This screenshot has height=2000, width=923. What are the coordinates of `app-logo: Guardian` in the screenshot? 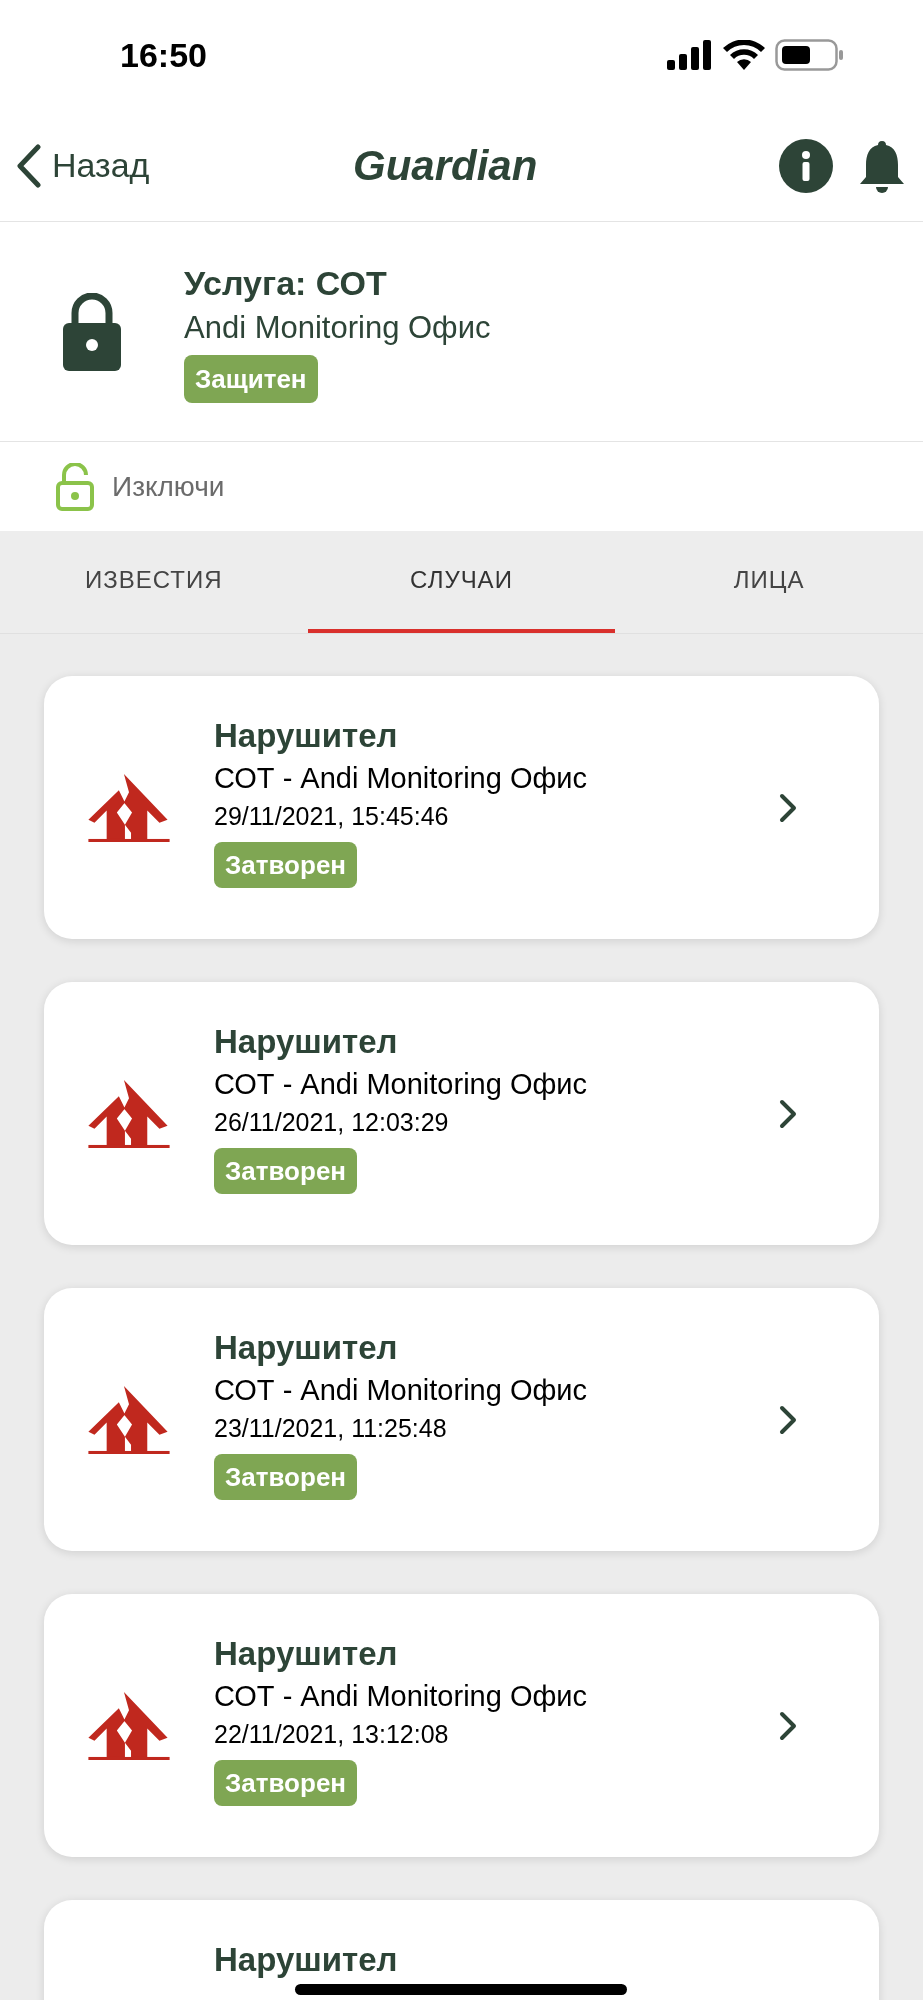 It's located at (445, 166).